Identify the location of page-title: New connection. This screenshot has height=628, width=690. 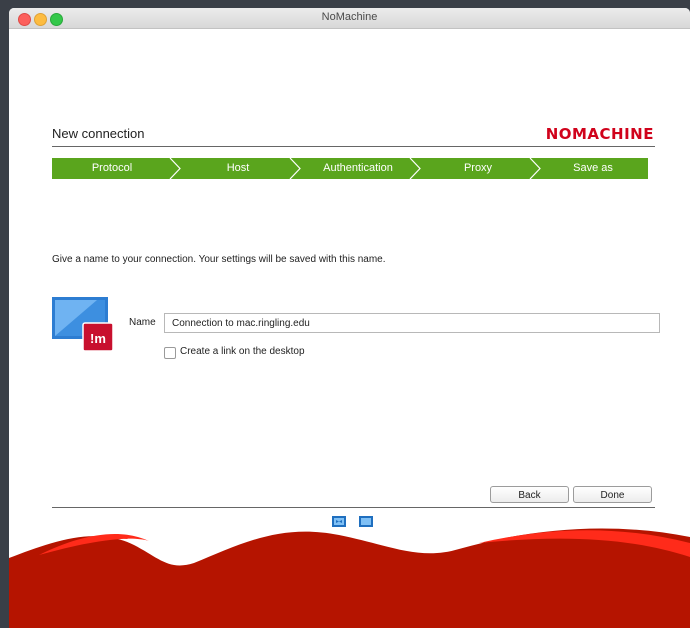
(98, 133).